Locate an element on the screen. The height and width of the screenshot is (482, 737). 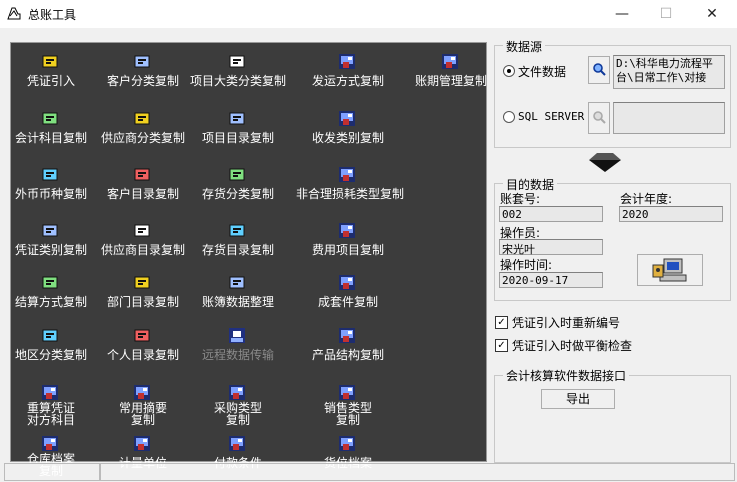
project-category-icon is located at coordinates (237, 61).